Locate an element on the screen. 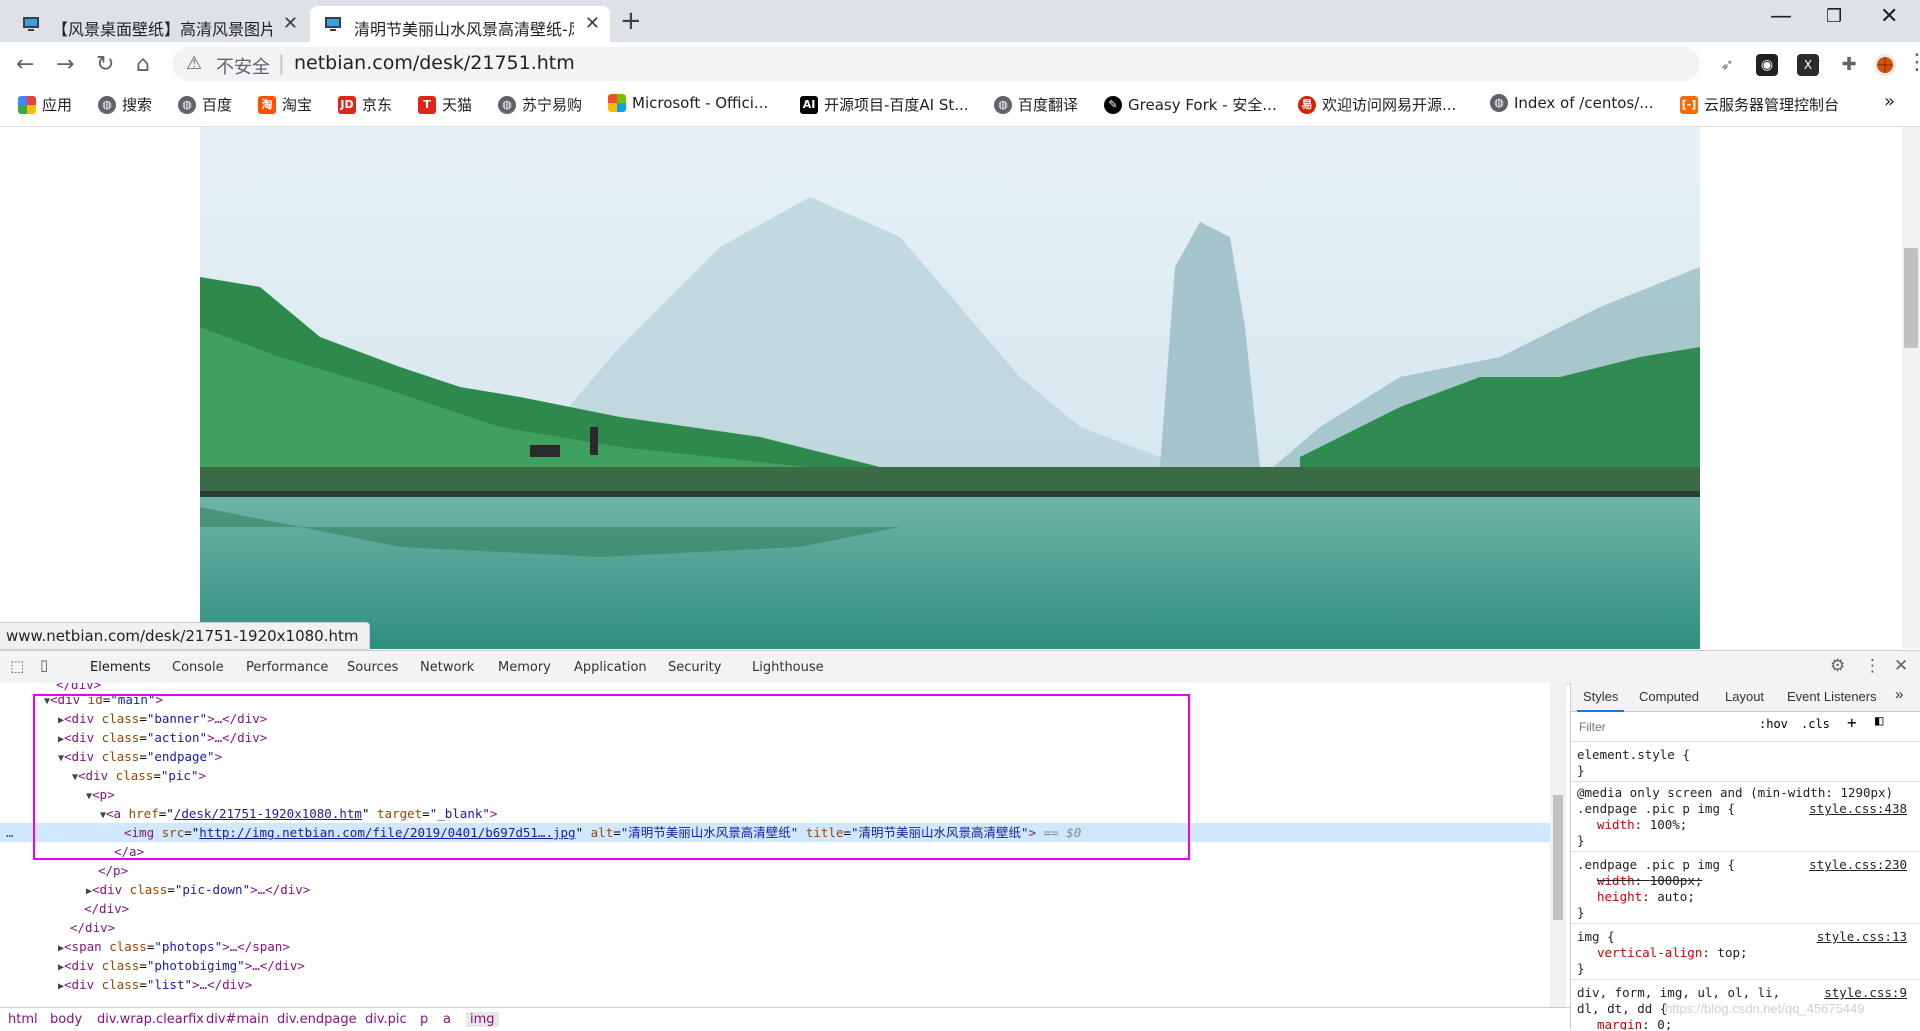 The width and height of the screenshot is (1920, 1031). watermark: https://blog.csdn.net/qq_45675449 is located at coordinates (1765, 1008).